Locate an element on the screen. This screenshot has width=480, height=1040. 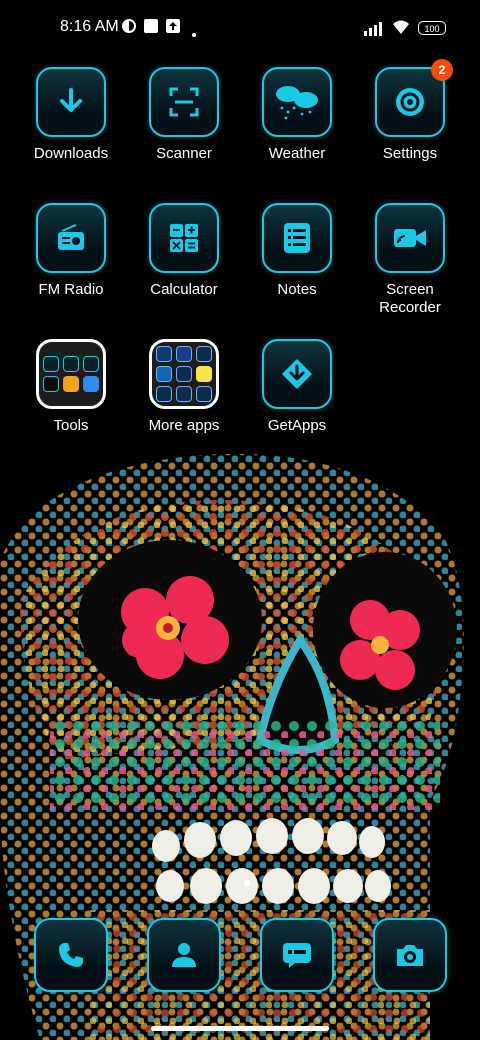
gear-icon: 2 is located at coordinates (414, 98).